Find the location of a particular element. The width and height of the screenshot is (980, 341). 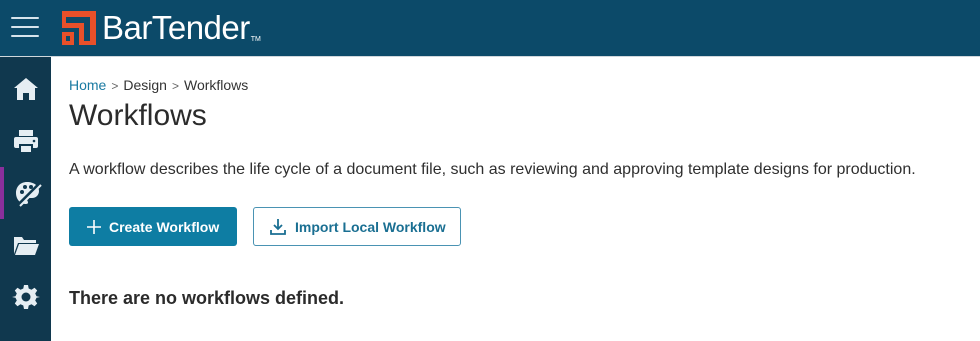

import-local-workflow-button: Import Local Workflow is located at coordinates (357, 226).